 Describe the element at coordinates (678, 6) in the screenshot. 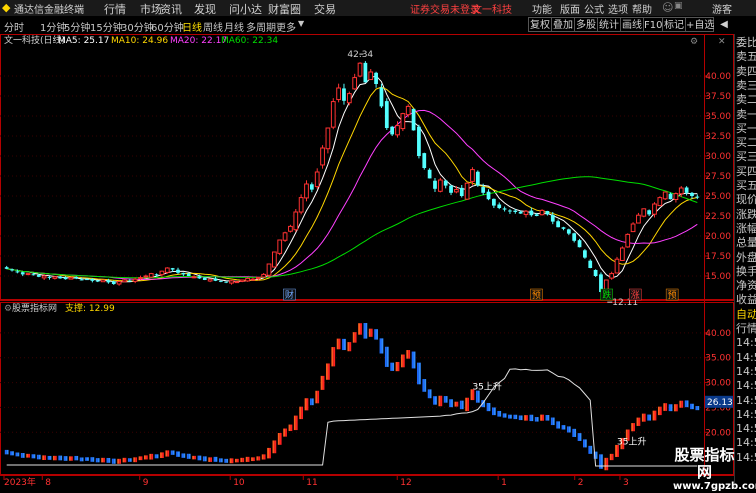

I see `cart-icon: ▣` at that location.